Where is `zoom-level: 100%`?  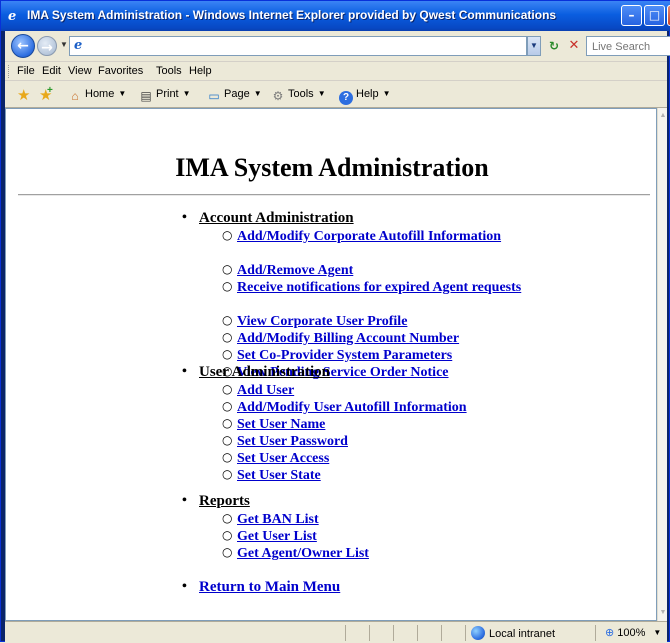
zoom-level: 100% is located at coordinates (631, 633).